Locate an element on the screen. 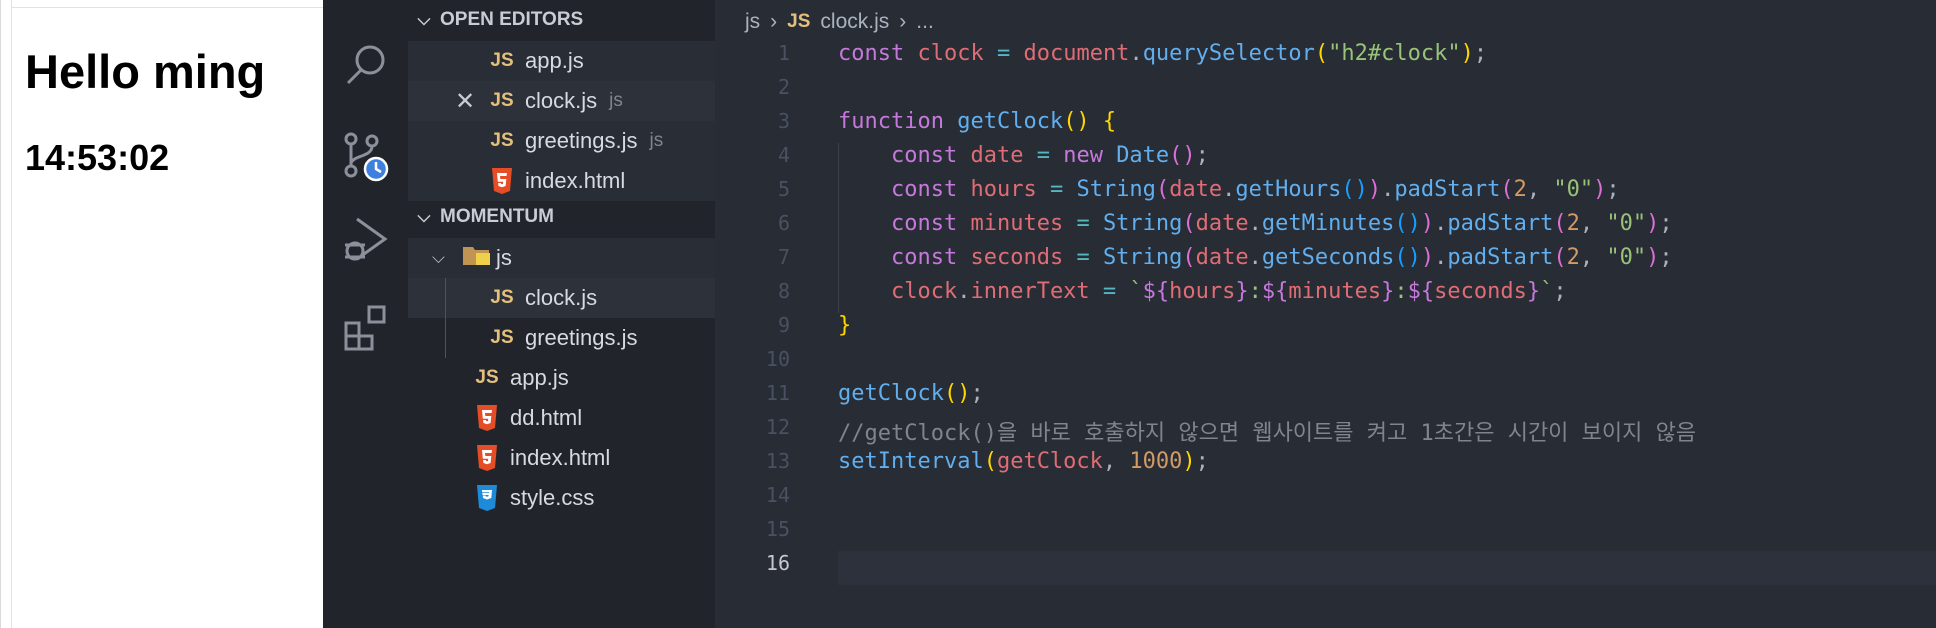  code-token: ${ is located at coordinates (1421, 291).